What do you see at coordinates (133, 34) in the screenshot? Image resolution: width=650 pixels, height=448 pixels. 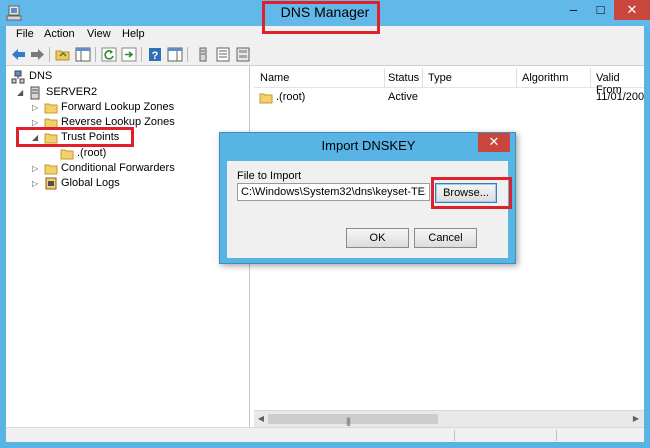 I see `menu-help: Help` at bounding box center [133, 34].